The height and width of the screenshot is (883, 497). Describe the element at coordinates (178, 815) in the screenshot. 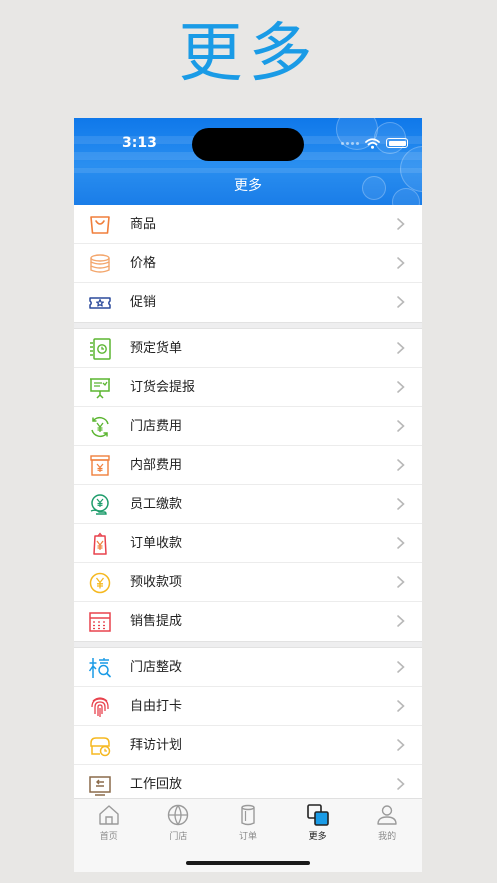

I see `globe-icon` at that location.